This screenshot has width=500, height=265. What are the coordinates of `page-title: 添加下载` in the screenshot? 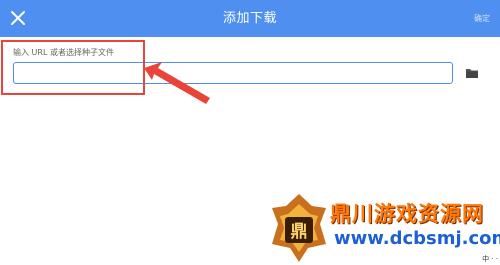 It's located at (249, 18).